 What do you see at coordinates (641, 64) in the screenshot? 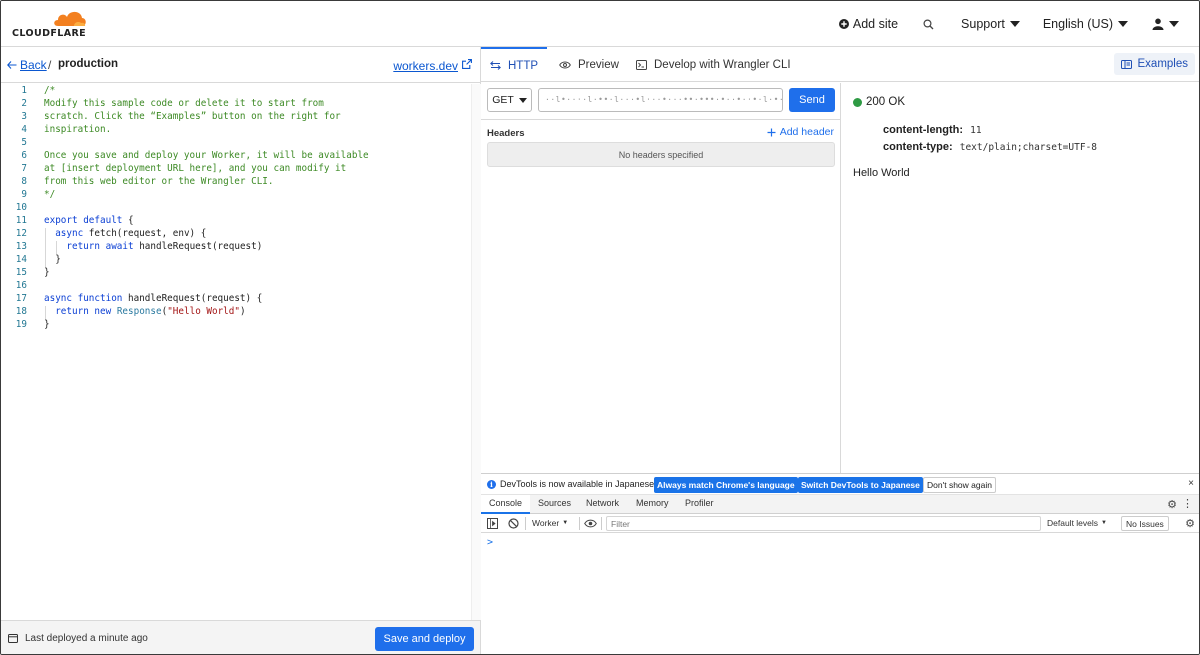
I see `terminal-icon` at bounding box center [641, 64].